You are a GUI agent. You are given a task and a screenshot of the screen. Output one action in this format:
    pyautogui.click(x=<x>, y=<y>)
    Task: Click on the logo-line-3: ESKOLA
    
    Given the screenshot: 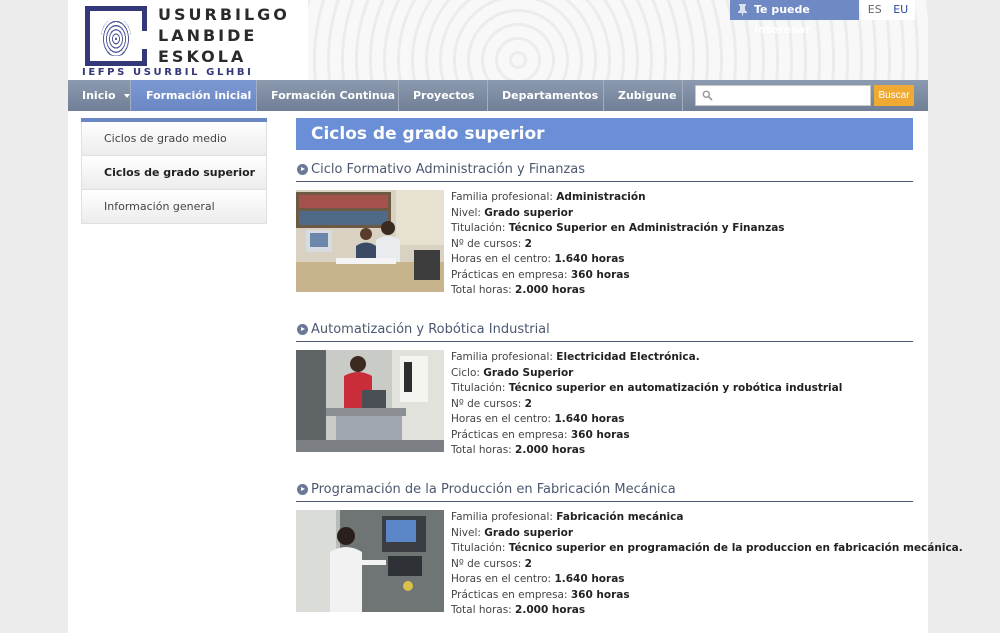 What is the action you would take?
    pyautogui.click(x=202, y=56)
    